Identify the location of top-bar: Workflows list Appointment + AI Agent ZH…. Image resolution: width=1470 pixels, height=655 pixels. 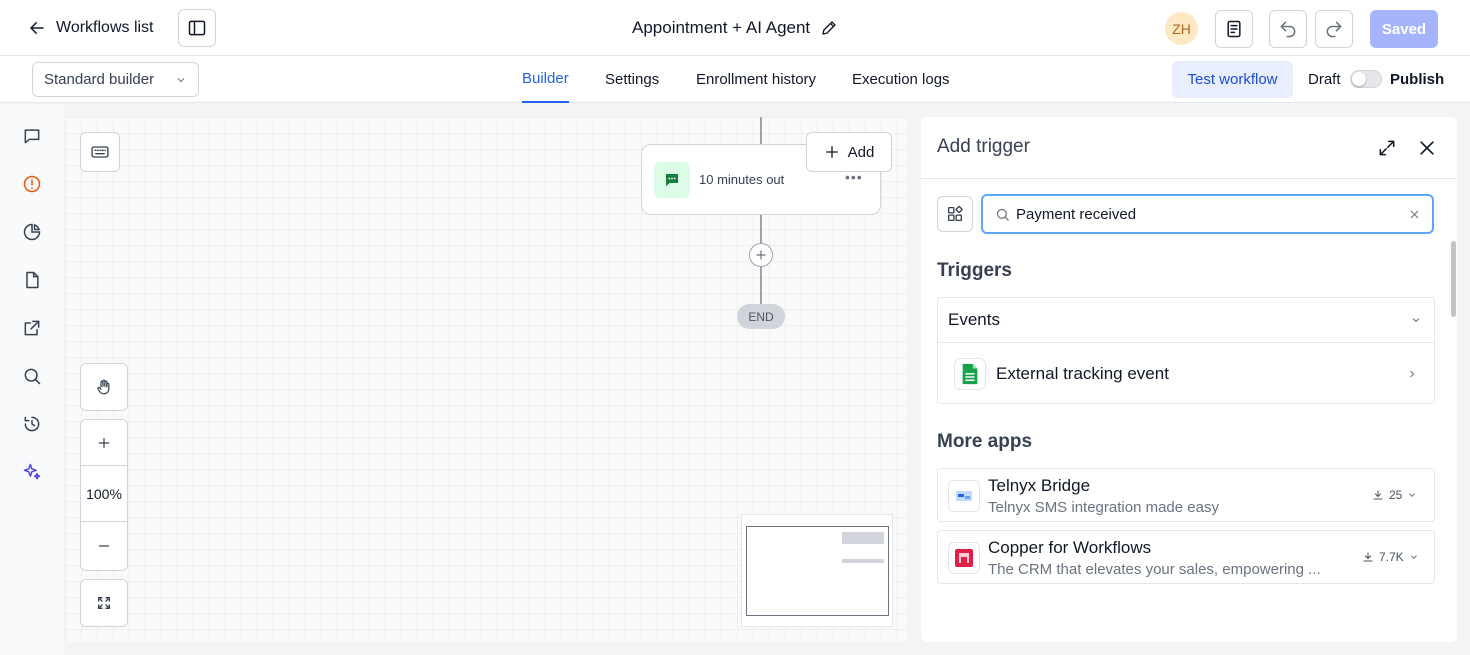
(735, 28).